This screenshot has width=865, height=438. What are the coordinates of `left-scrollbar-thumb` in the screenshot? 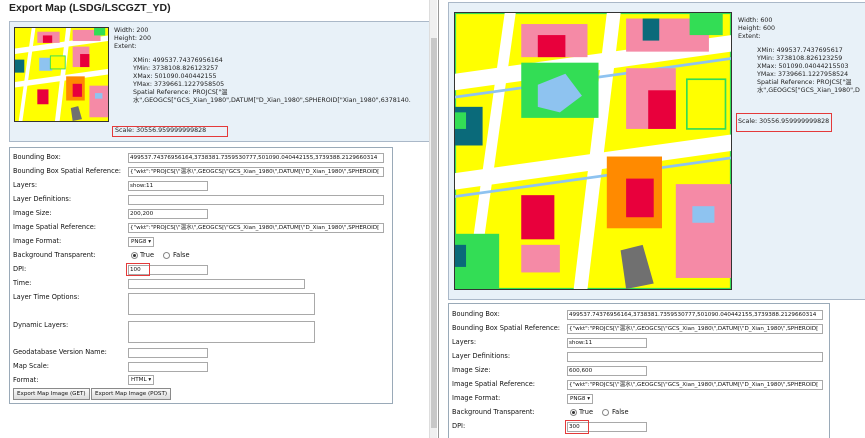 It's located at (434, 233).